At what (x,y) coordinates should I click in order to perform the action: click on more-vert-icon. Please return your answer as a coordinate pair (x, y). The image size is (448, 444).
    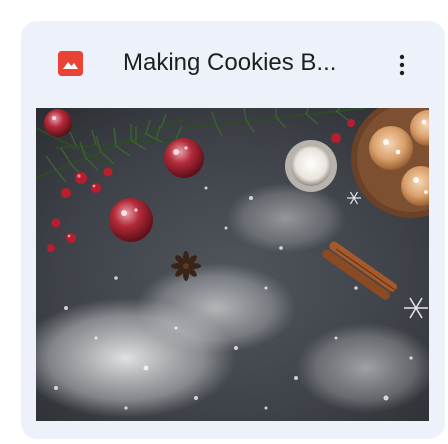
    Looking at the image, I should click on (402, 65).